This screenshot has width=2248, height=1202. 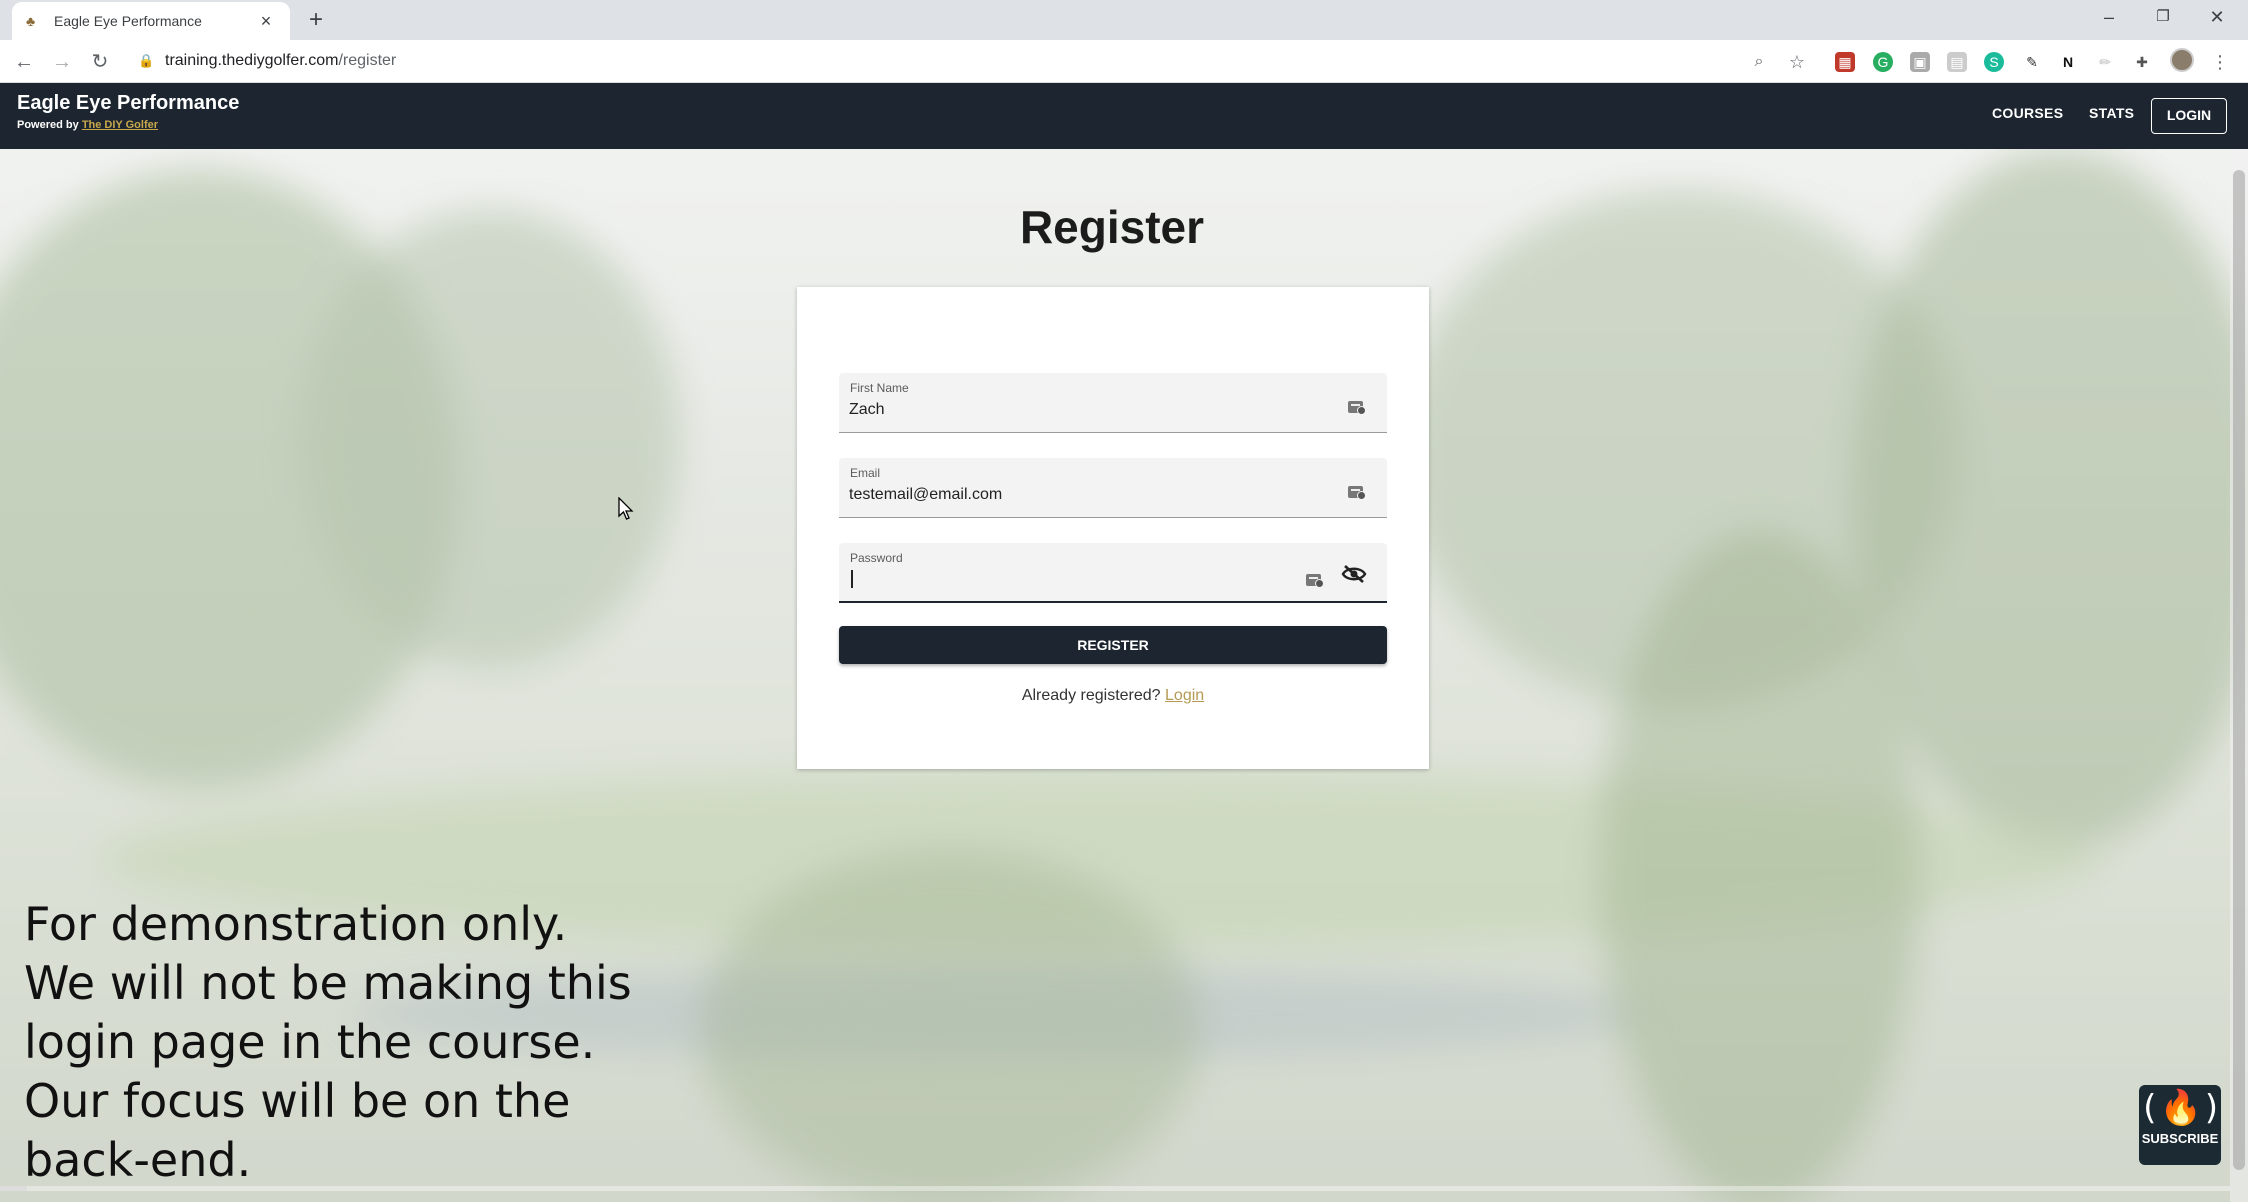 I want to click on lock-icon: 🔒, so click(x=146, y=60).